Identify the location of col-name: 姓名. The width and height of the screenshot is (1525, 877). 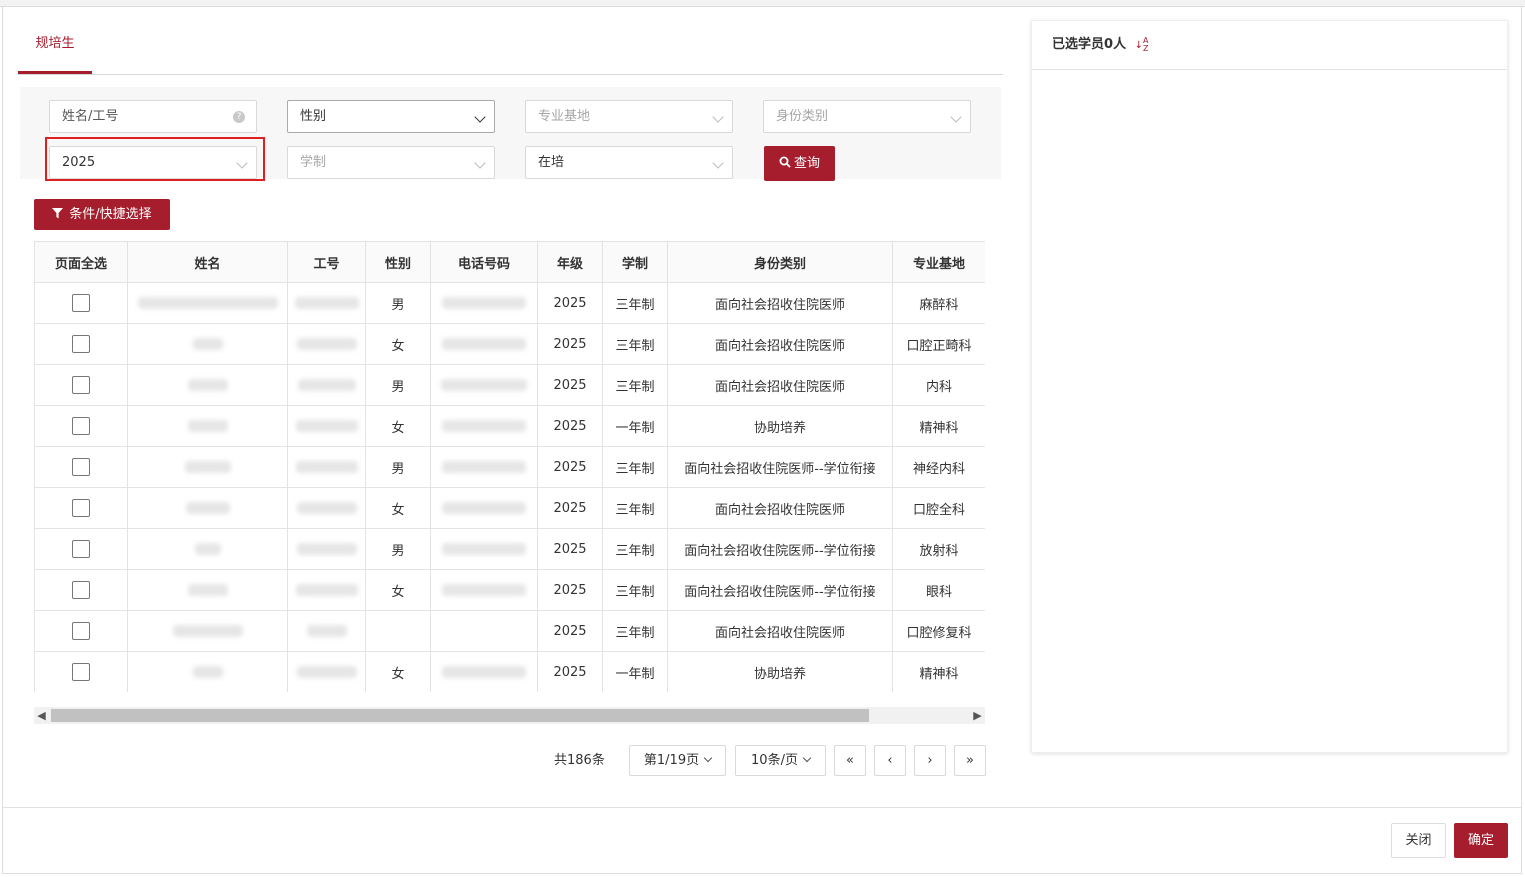
(207, 262).